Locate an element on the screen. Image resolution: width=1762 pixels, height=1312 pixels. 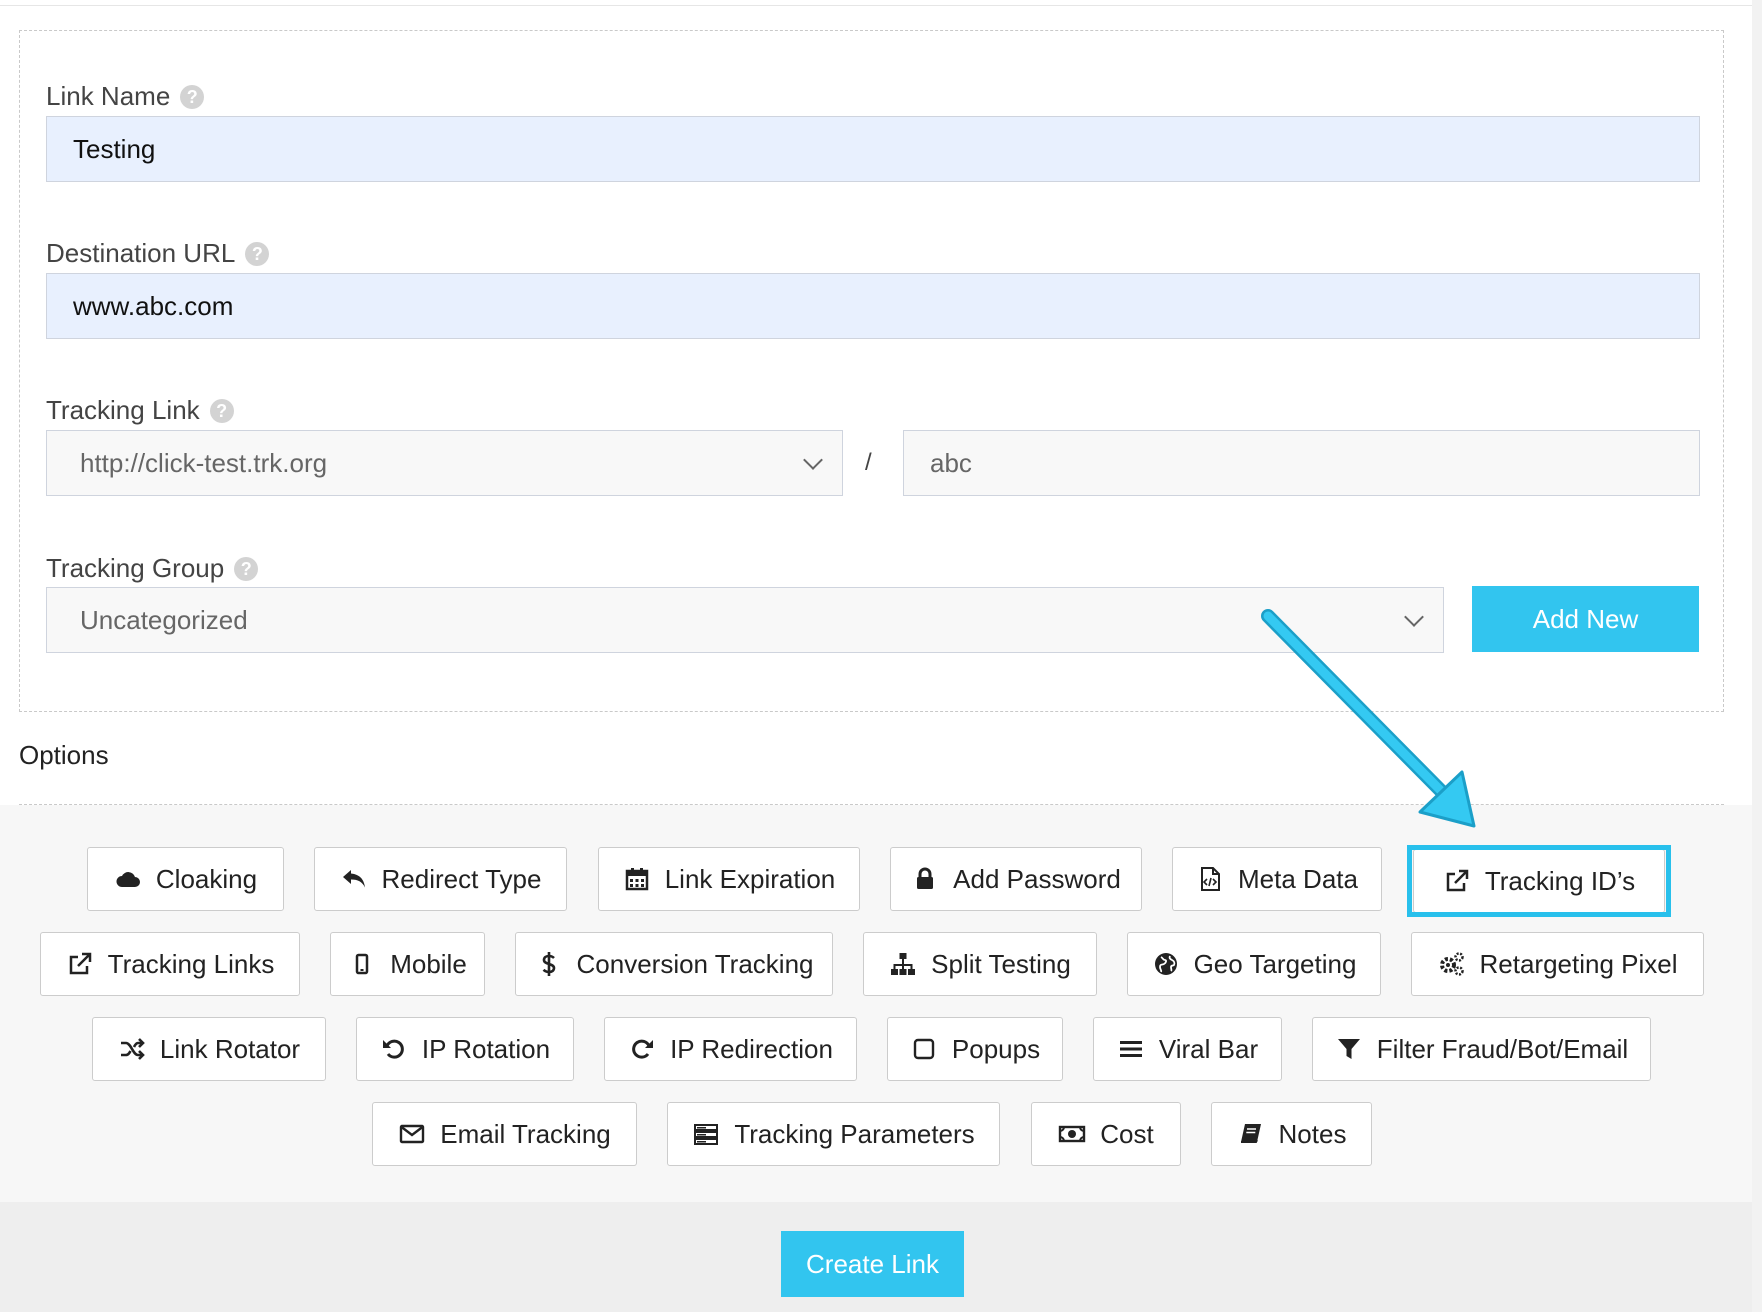
option-tracking-ids-button: Tracking ID’s is located at coordinates (1539, 881).